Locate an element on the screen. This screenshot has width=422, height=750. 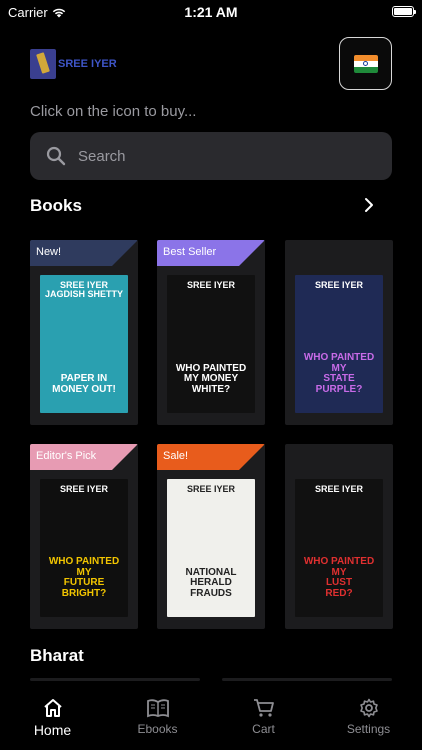
book-card: Sale! SREE IYER NATIONAL HERALD FRAUDS is located at coordinates (211, 536).